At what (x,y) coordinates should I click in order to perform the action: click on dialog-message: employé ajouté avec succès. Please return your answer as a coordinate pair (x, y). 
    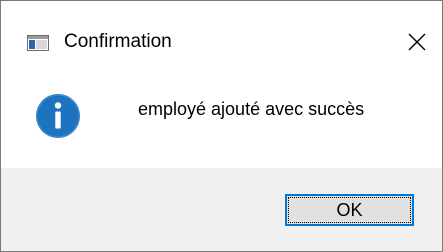
    Looking at the image, I should click on (251, 109).